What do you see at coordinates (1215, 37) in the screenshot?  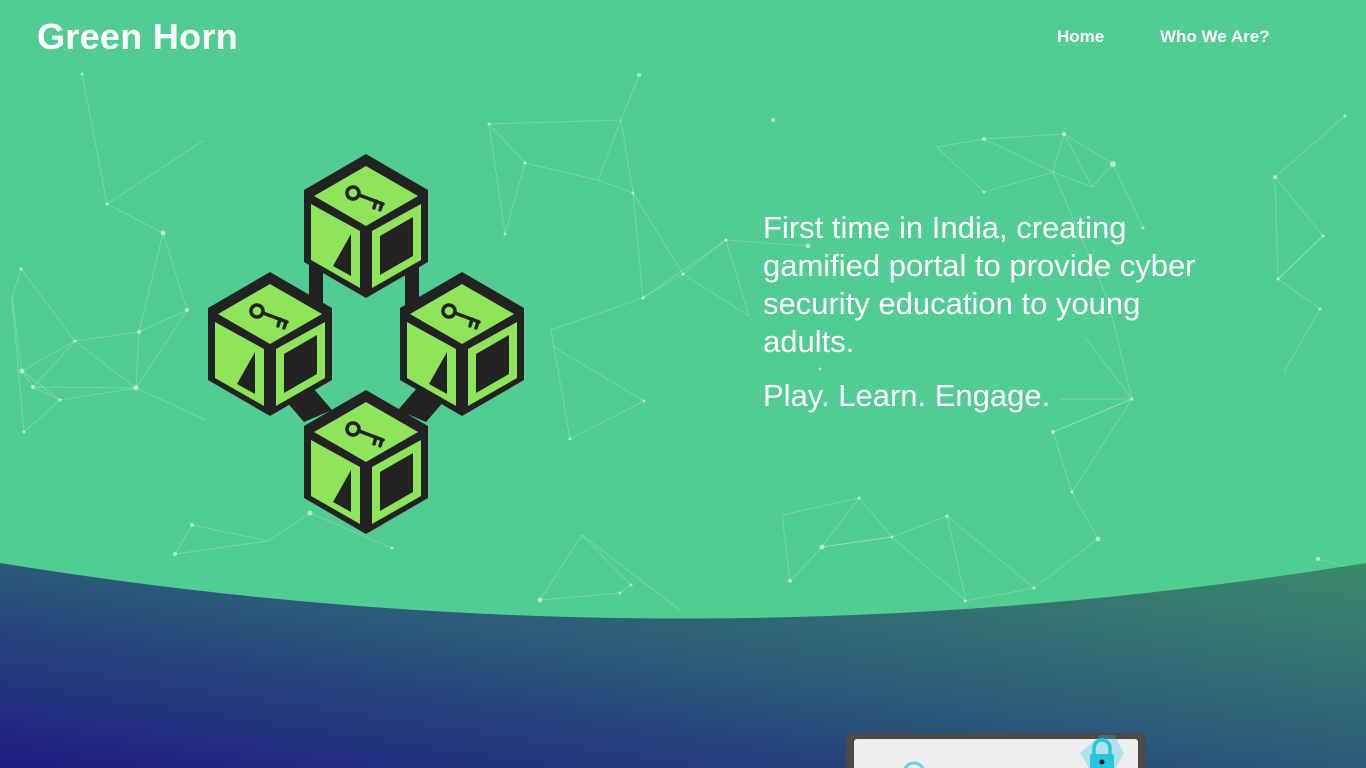 I see `nav-link-who-we-are: Who We Are?` at bounding box center [1215, 37].